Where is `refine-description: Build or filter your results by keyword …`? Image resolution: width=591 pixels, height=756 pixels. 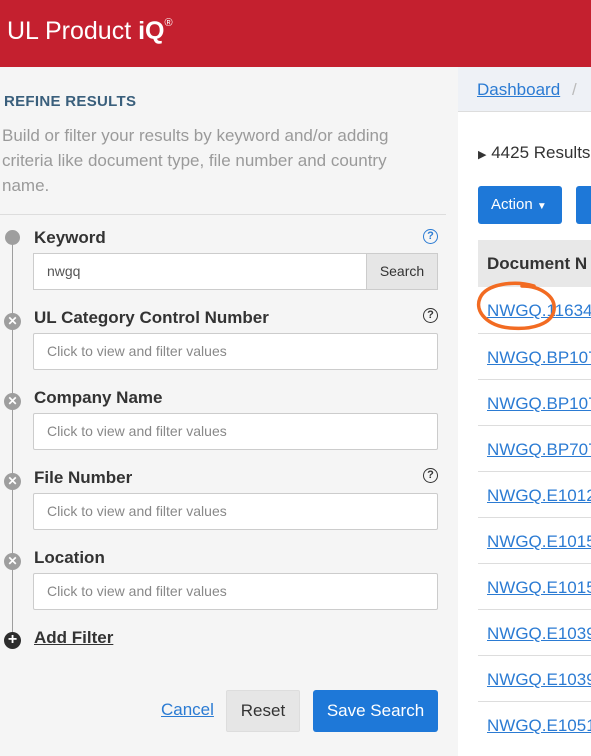
refine-description: Build or filter your results by keyword … is located at coordinates (195, 160).